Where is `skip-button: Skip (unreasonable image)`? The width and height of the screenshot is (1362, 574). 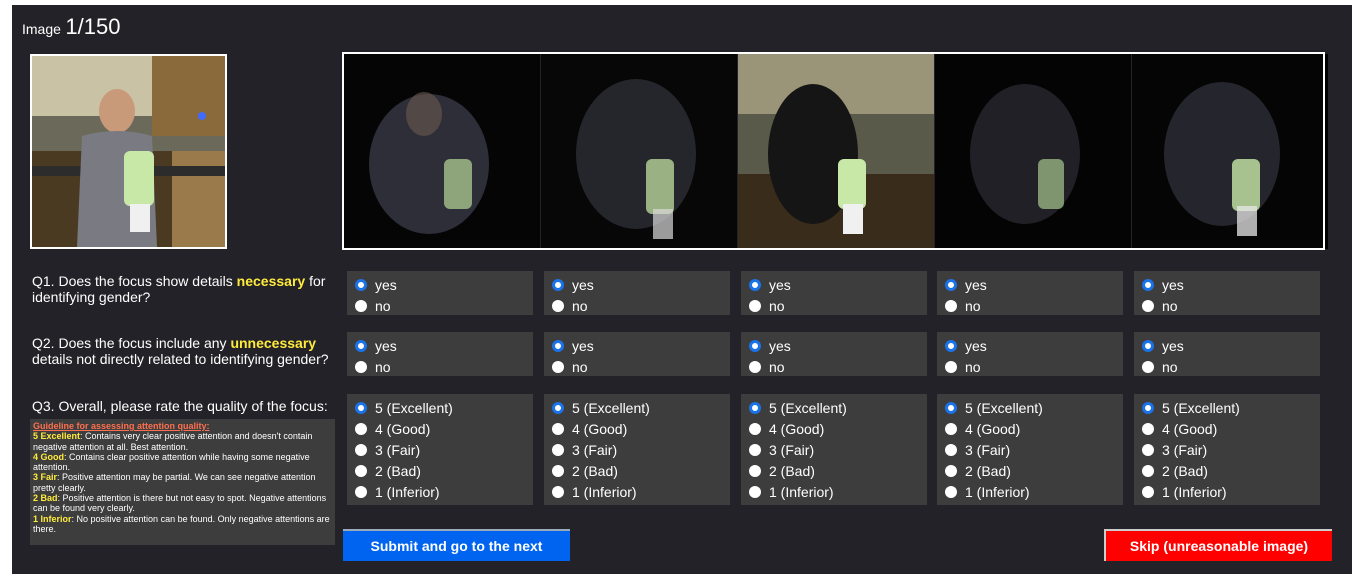
skip-button: Skip (unreasonable image) is located at coordinates (1218, 545).